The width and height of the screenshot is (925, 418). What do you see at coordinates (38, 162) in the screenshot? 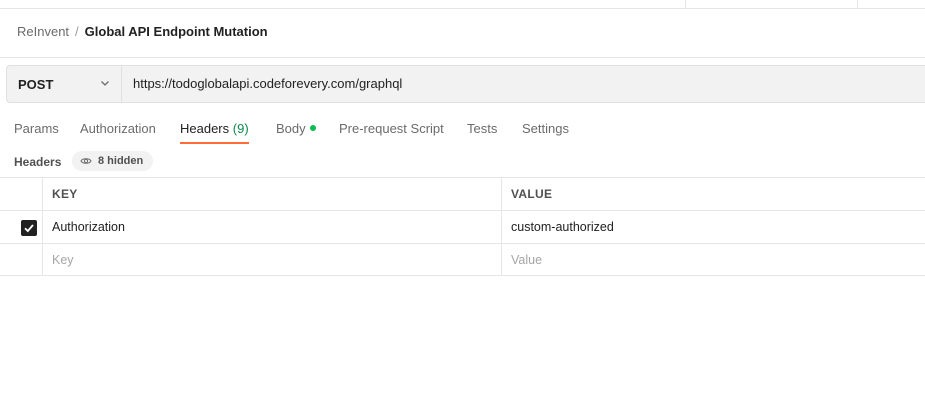
I see `headers-section-title: Headers` at bounding box center [38, 162].